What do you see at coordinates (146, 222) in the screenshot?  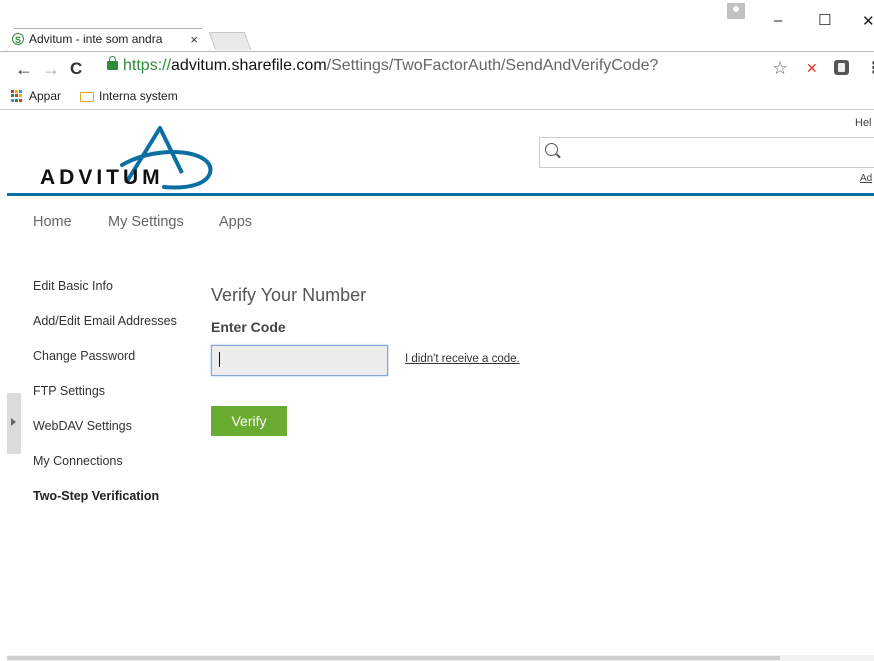 I see `nav-my-settings: My Settings` at bounding box center [146, 222].